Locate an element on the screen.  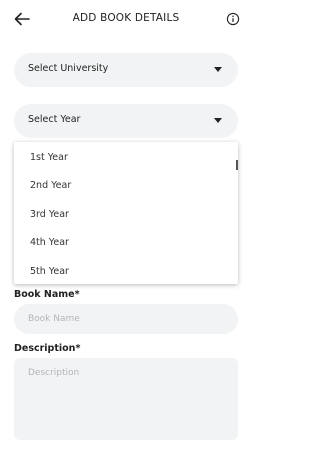
page-title: ADD BOOK DETAILS is located at coordinates (126, 18).